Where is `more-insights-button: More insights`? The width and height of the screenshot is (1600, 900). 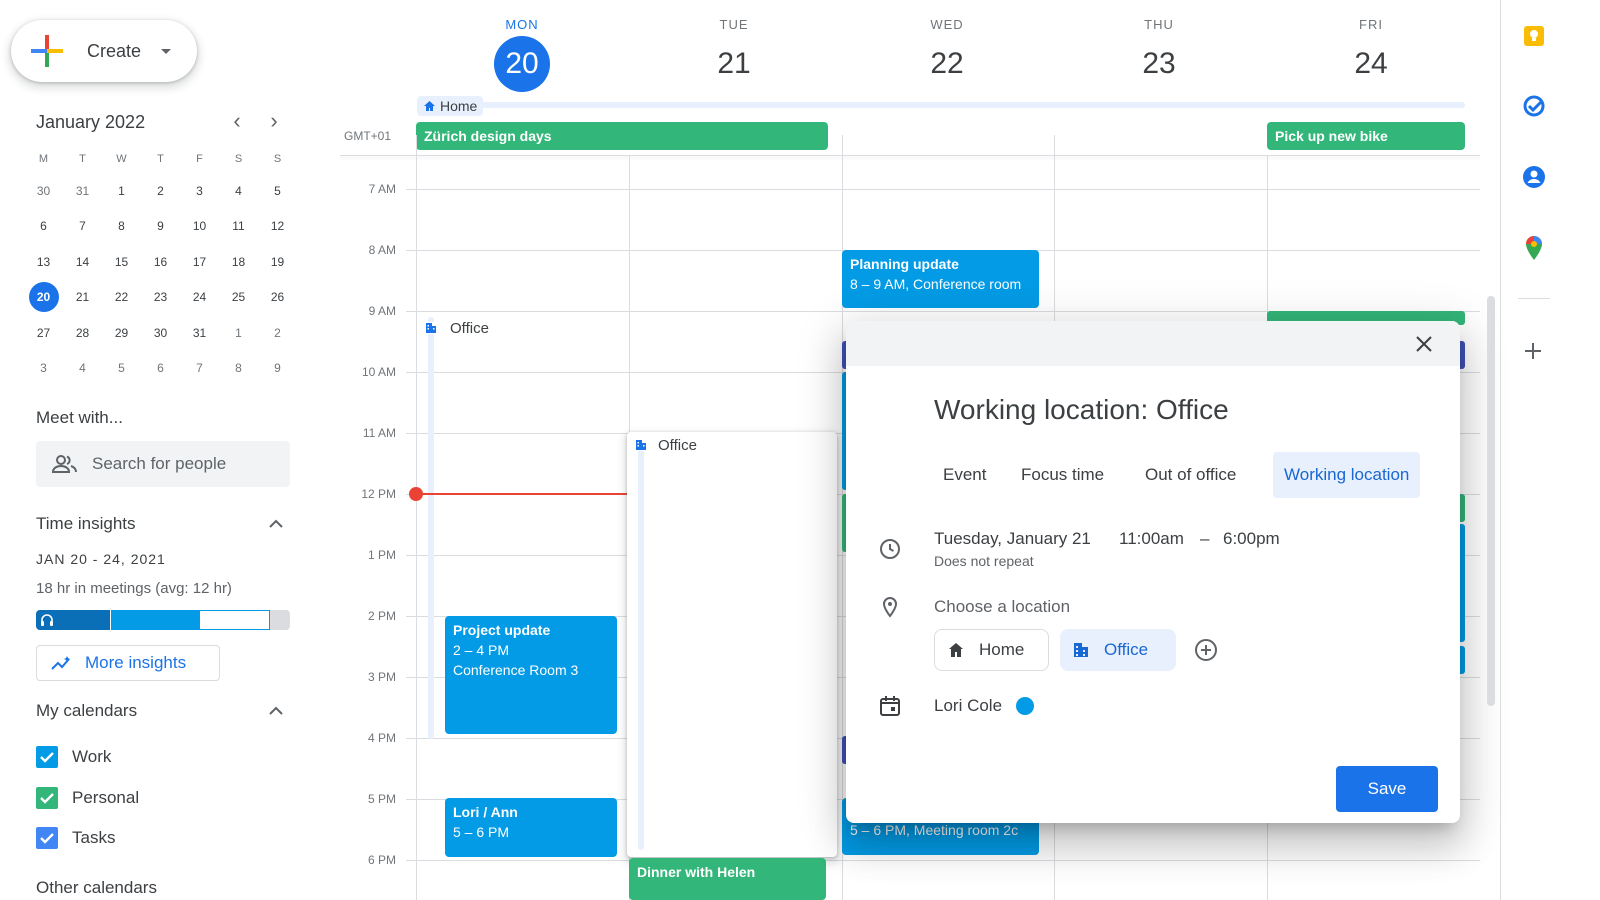
more-insights-button: More insights is located at coordinates (128, 663).